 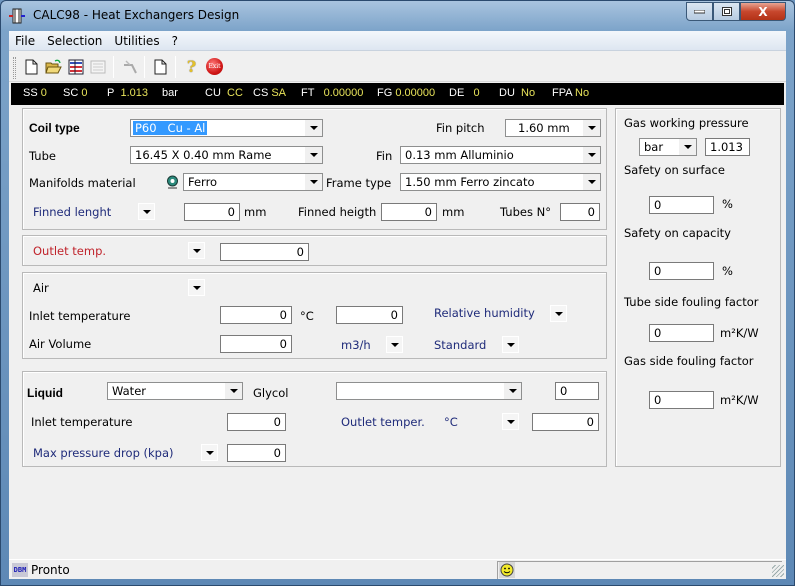 I want to click on safety-capacity-label: Safety on capacity, so click(x=677, y=233).